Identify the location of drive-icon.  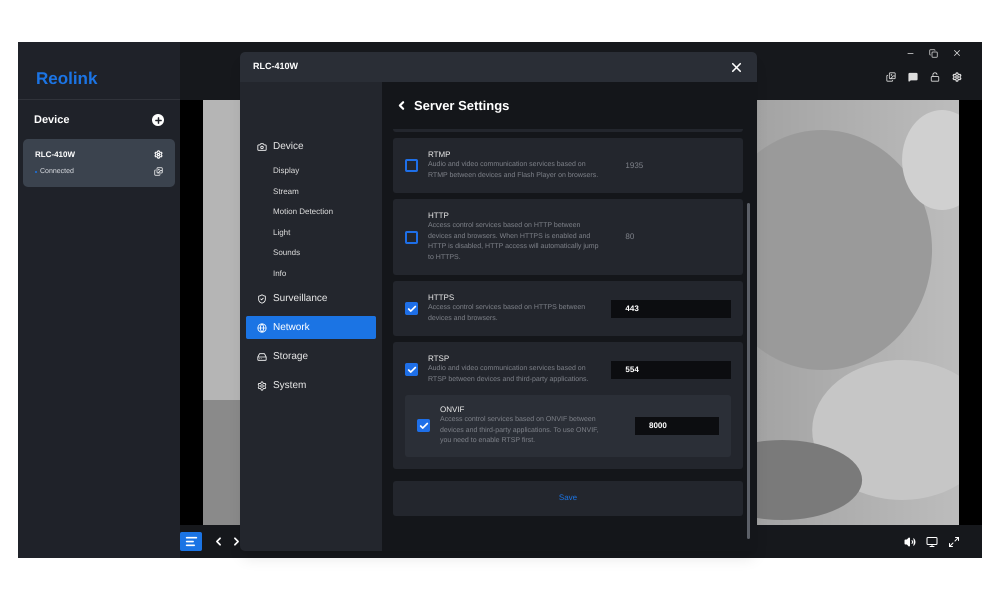
(262, 357).